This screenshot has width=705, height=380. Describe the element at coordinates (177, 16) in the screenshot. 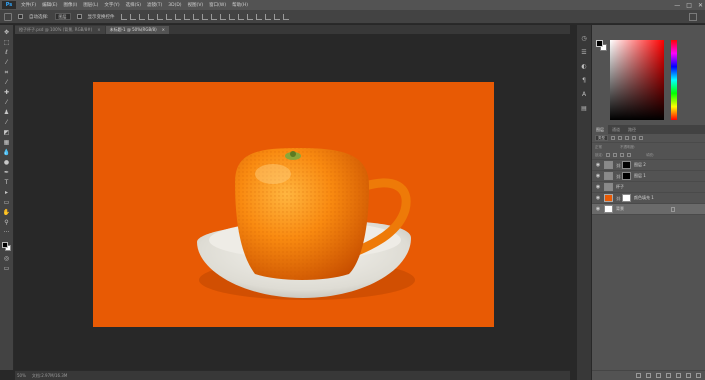

I see `distribute-top-icon` at that location.